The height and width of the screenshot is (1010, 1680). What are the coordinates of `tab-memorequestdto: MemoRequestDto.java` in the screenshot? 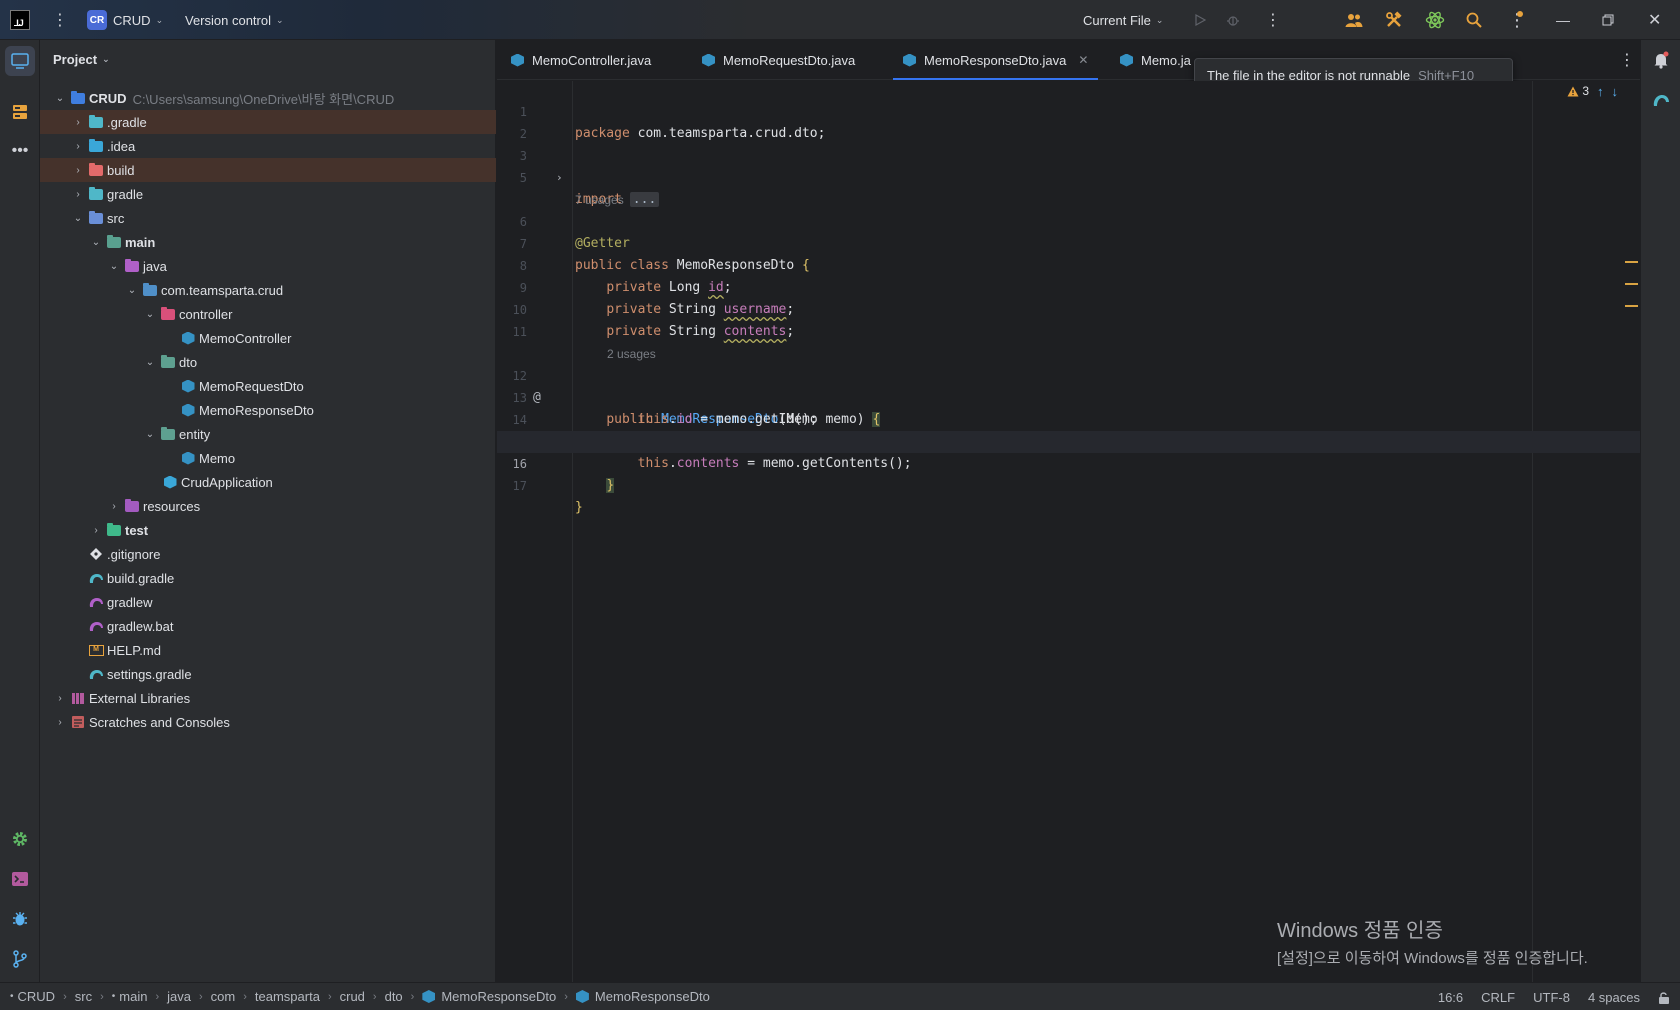 It's located at (778, 60).